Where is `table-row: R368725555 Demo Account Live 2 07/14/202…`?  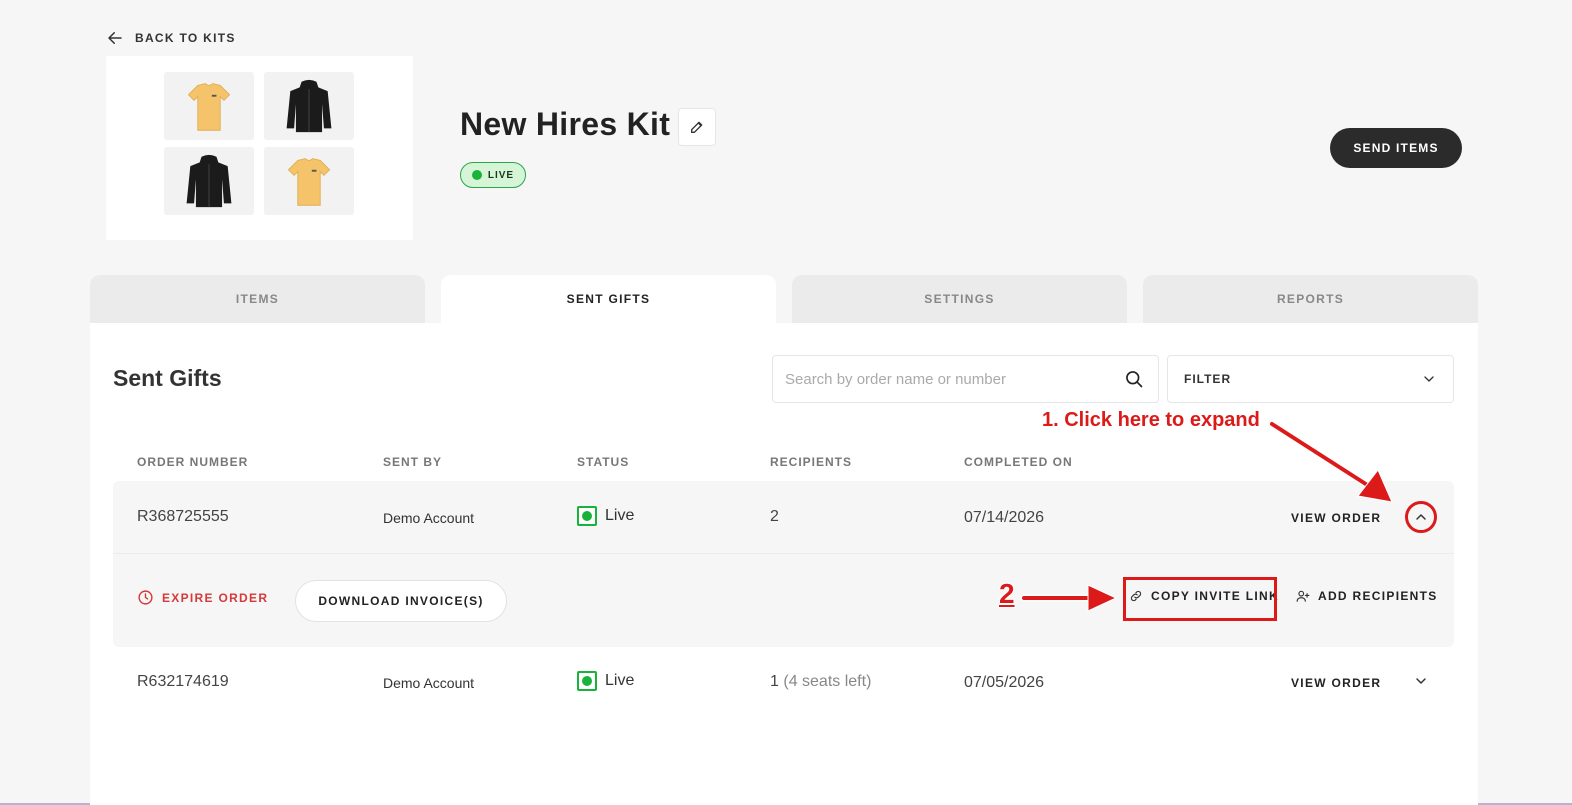
table-row: R368725555 Demo Account Live 2 07/14/202… is located at coordinates (783, 517).